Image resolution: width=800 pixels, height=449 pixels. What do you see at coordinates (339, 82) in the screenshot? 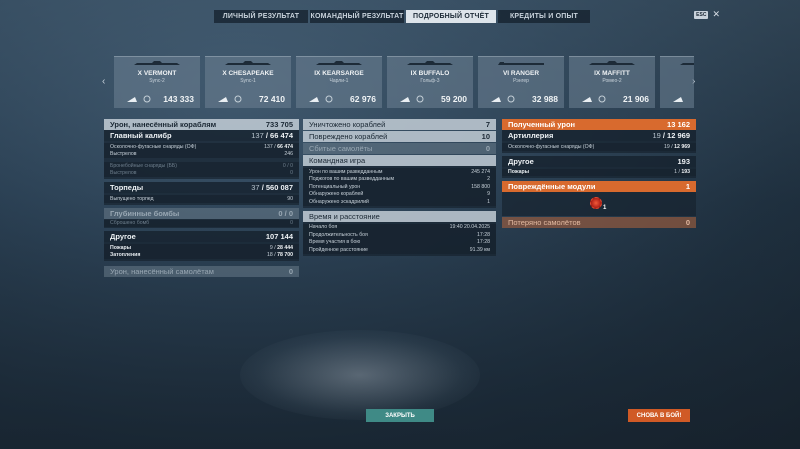
I see `ship-card: IX KEARSARGE Чарли-1 62 976` at bounding box center [339, 82].